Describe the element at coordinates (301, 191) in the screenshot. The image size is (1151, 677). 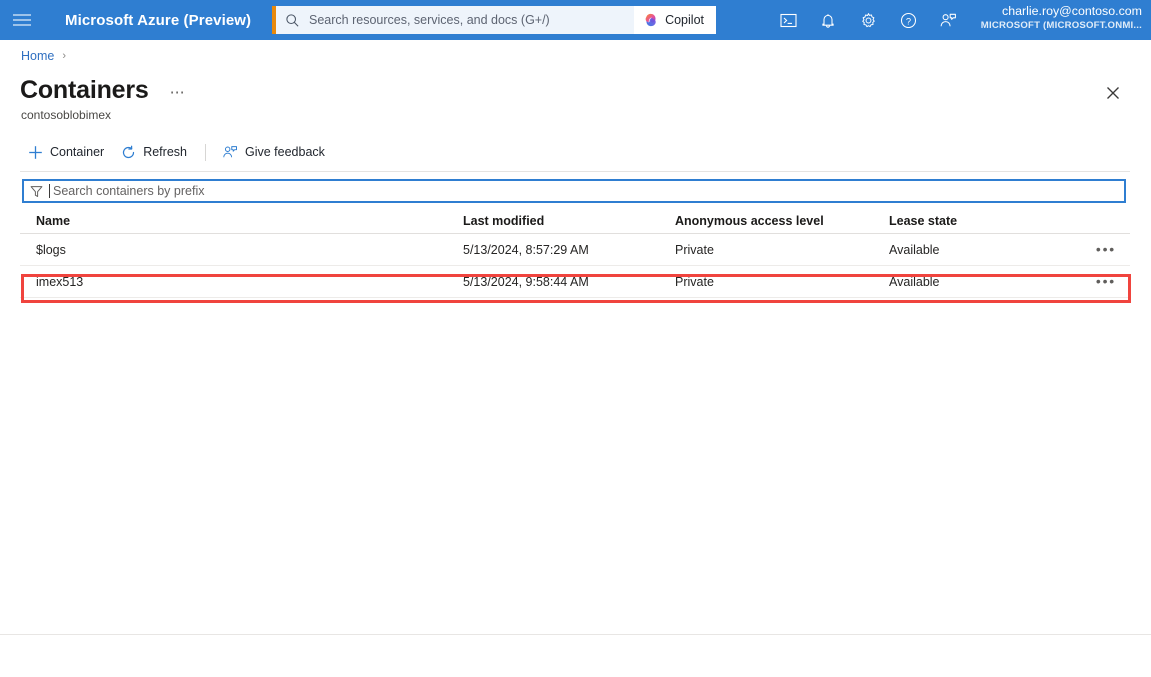
I see `container-filter-input` at that location.